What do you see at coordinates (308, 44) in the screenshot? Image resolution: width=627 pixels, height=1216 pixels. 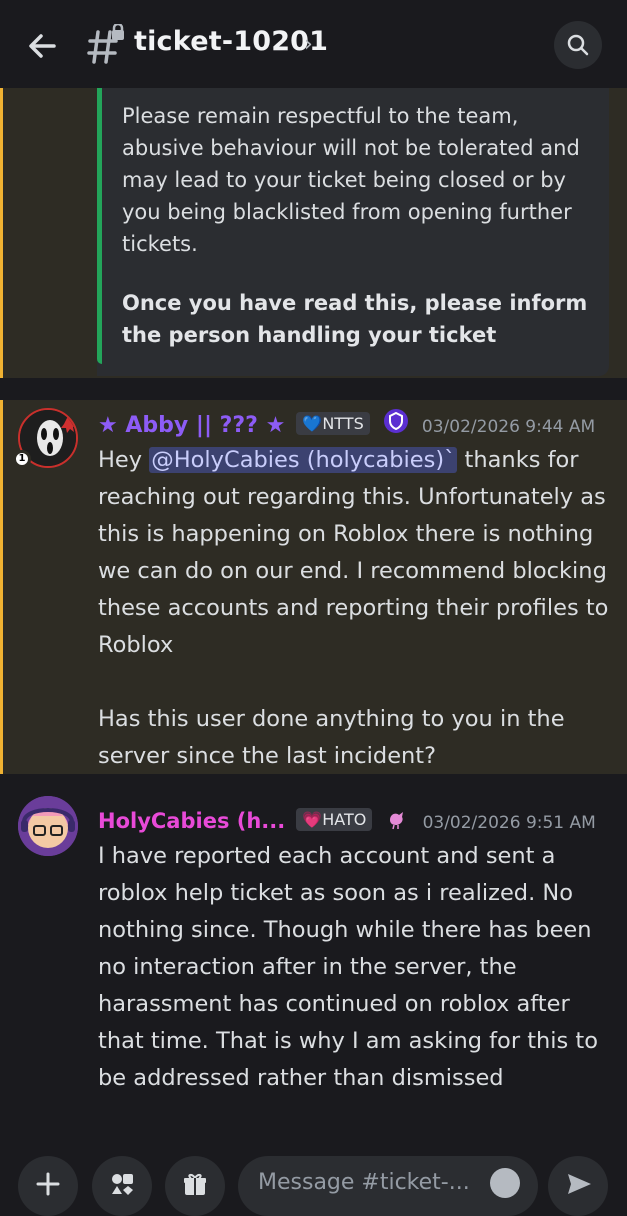 I see `chevron-right-icon: ›` at bounding box center [308, 44].